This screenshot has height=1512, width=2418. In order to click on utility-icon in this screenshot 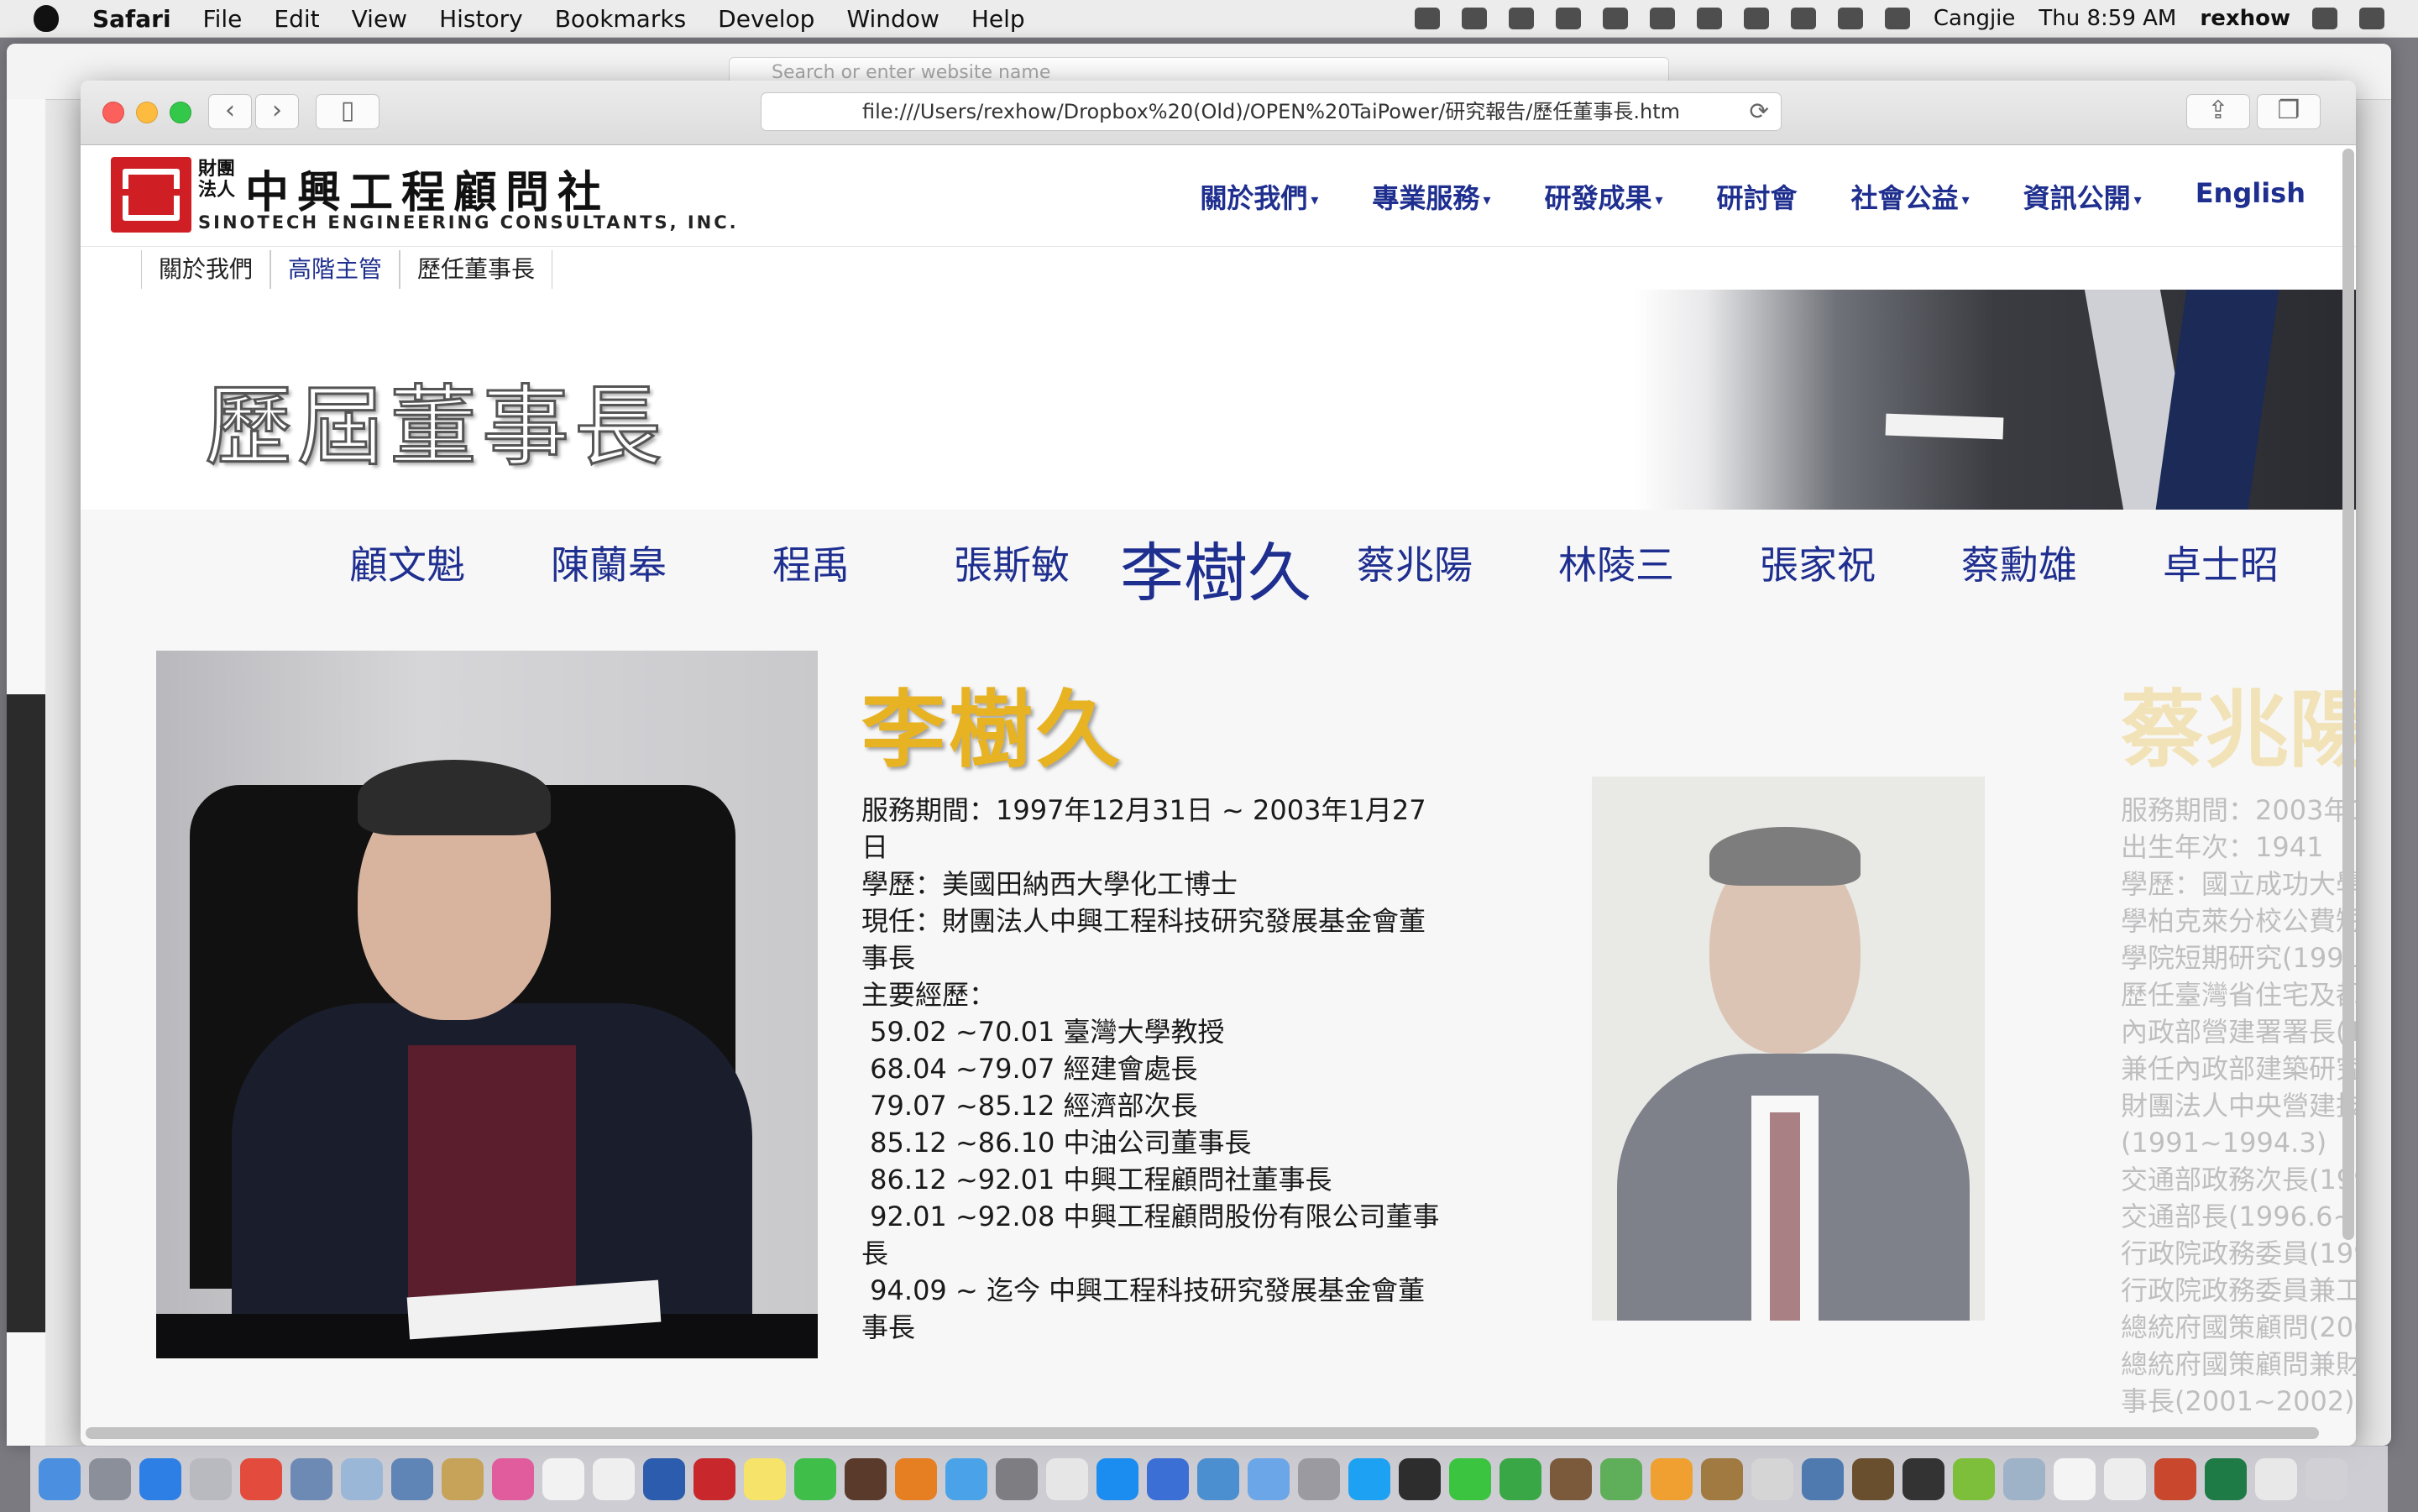, I will do `click(1319, 1479)`.